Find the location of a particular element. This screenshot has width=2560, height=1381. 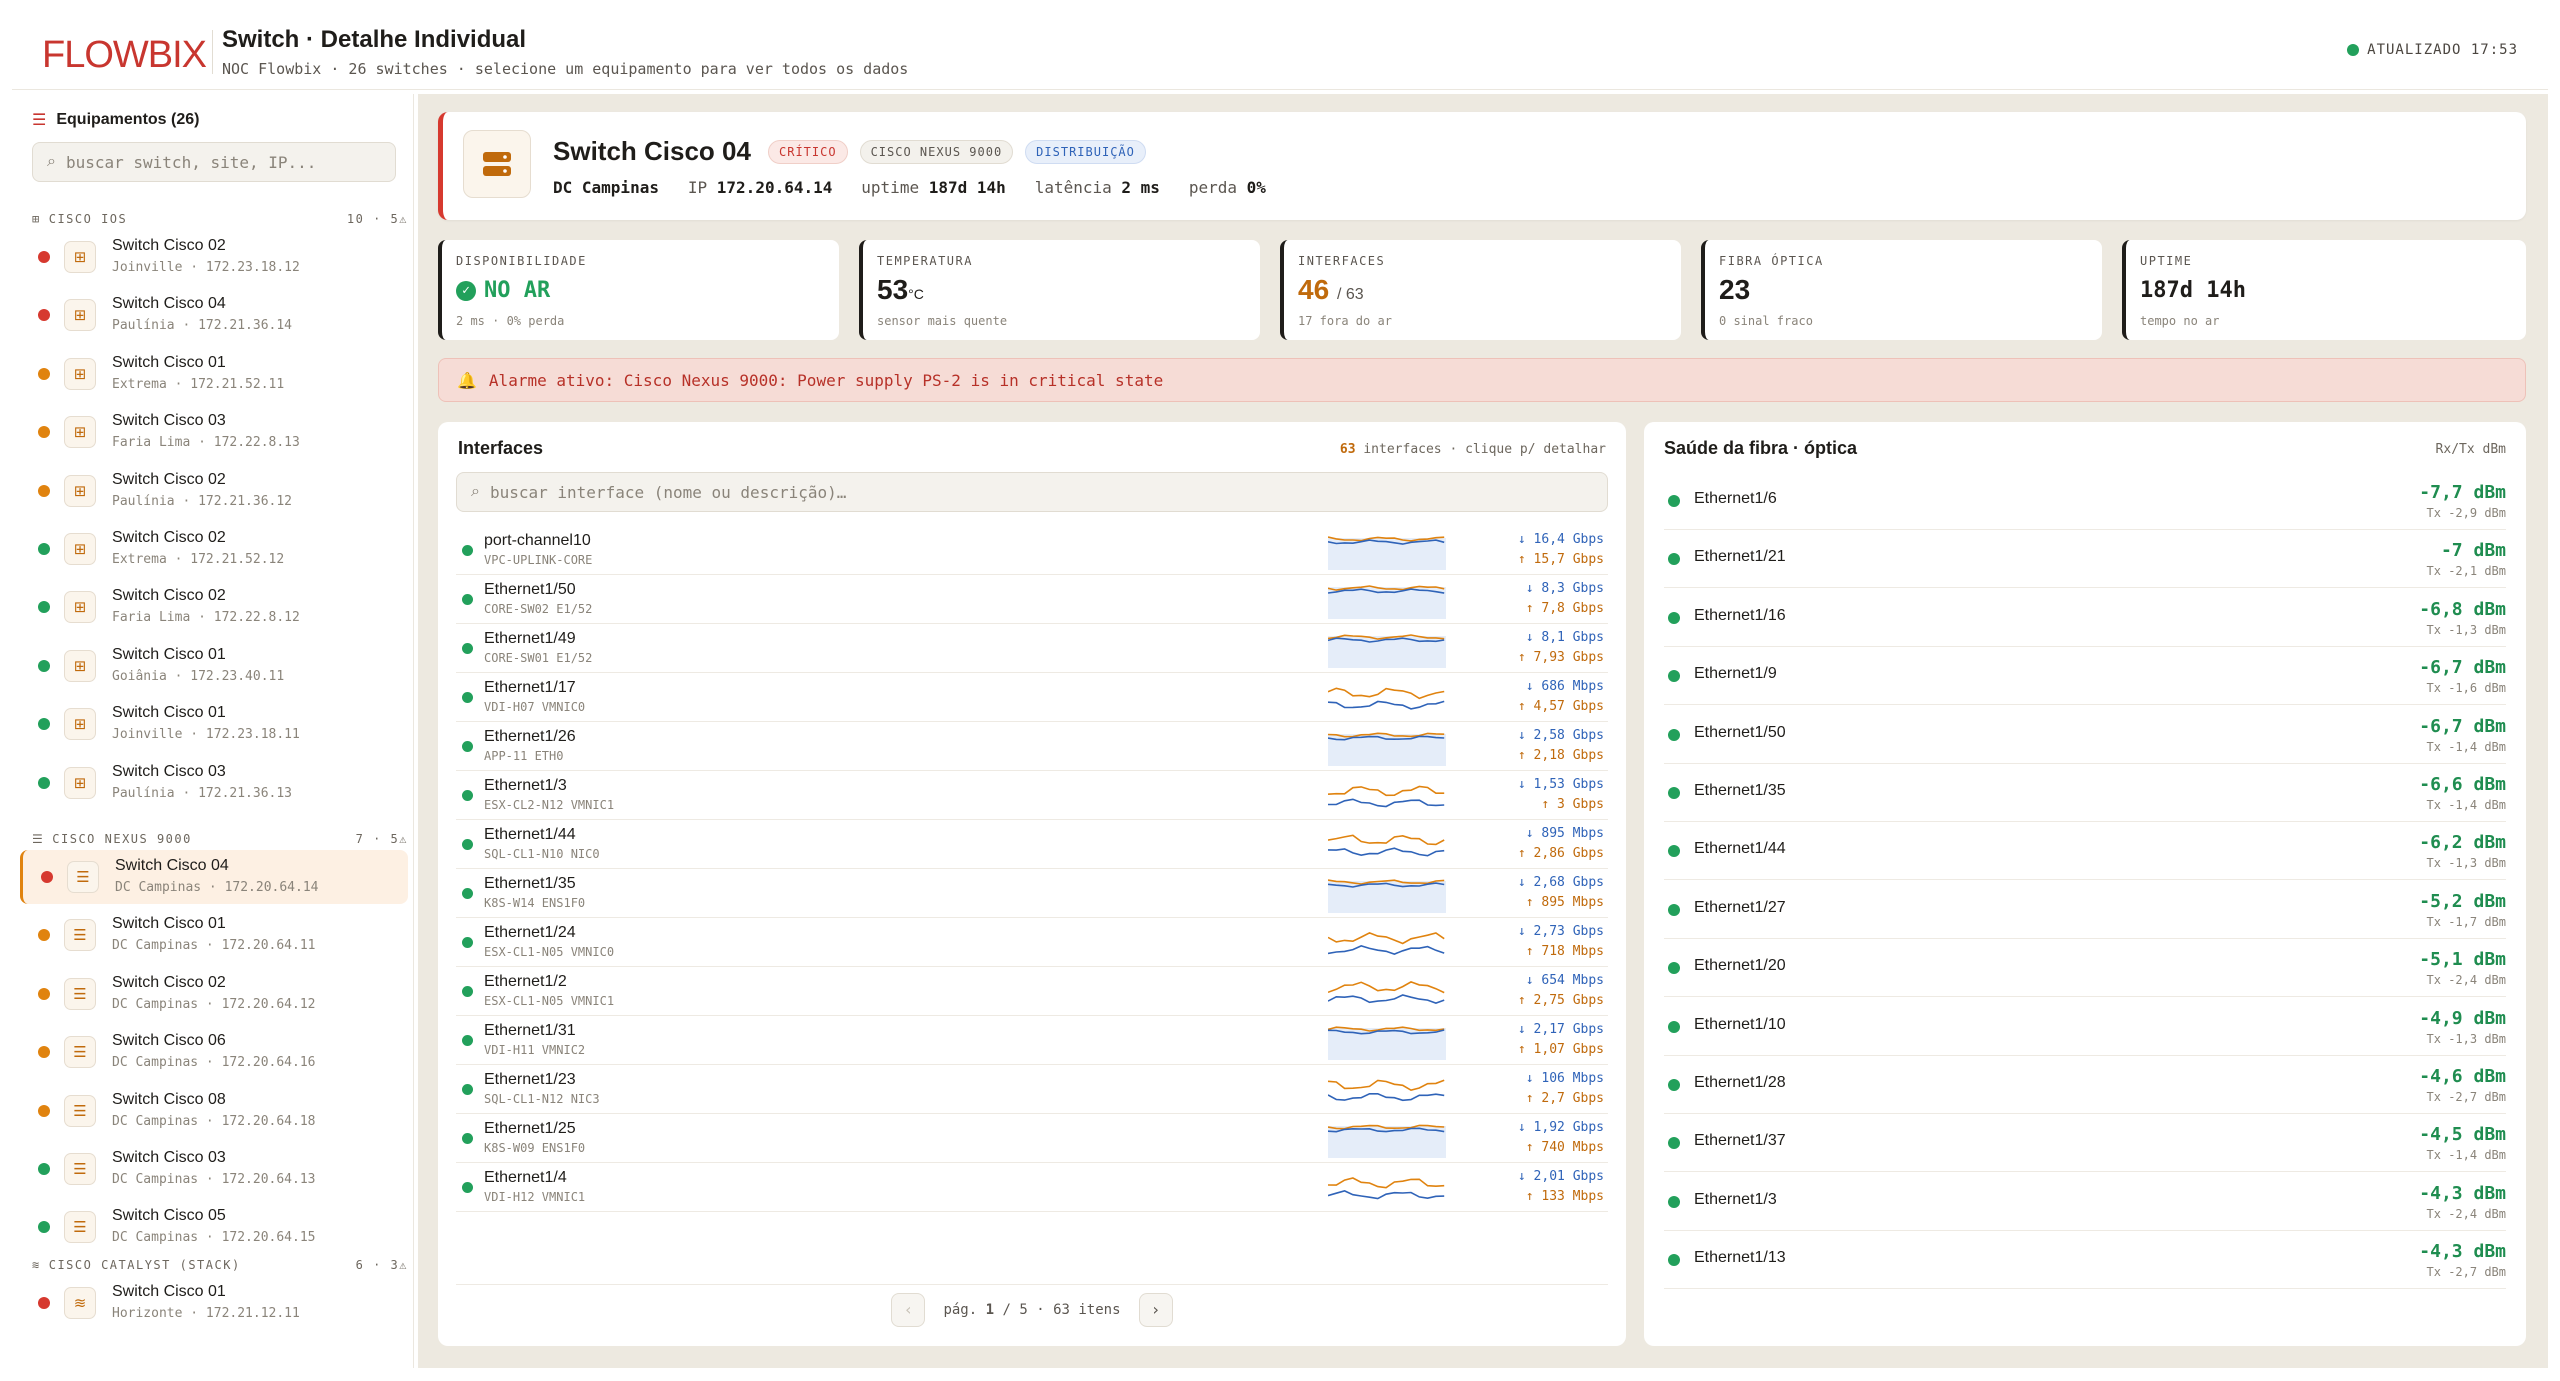

rx-line is located at coordinates (1386, 705).